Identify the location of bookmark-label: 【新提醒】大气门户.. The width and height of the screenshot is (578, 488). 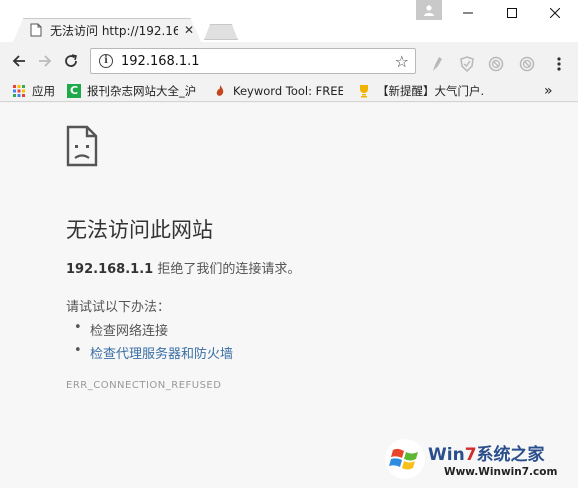
(431, 91).